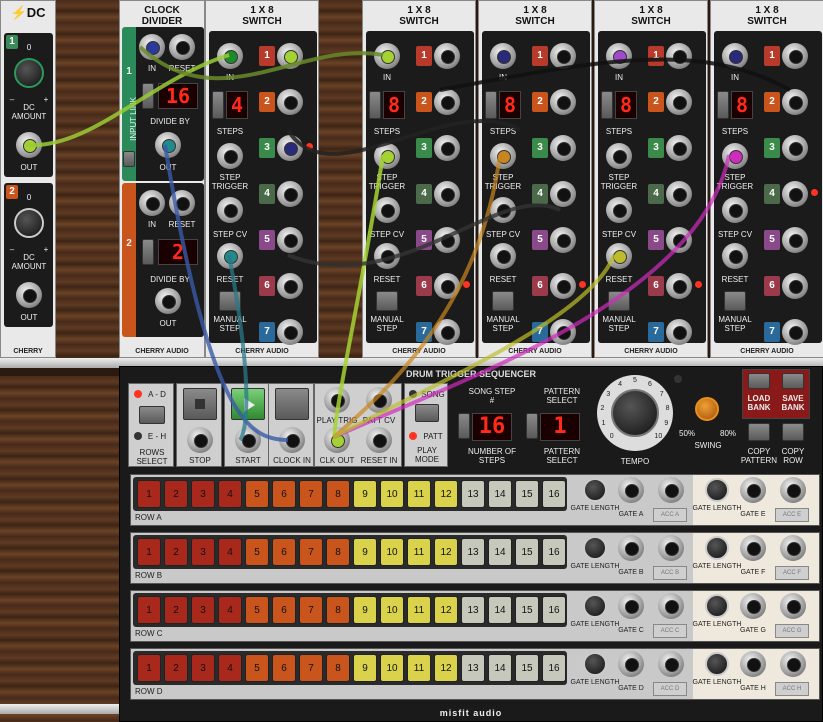 The height and width of the screenshot is (722, 823). I want to click on play-trig-jack, so click(337, 400).